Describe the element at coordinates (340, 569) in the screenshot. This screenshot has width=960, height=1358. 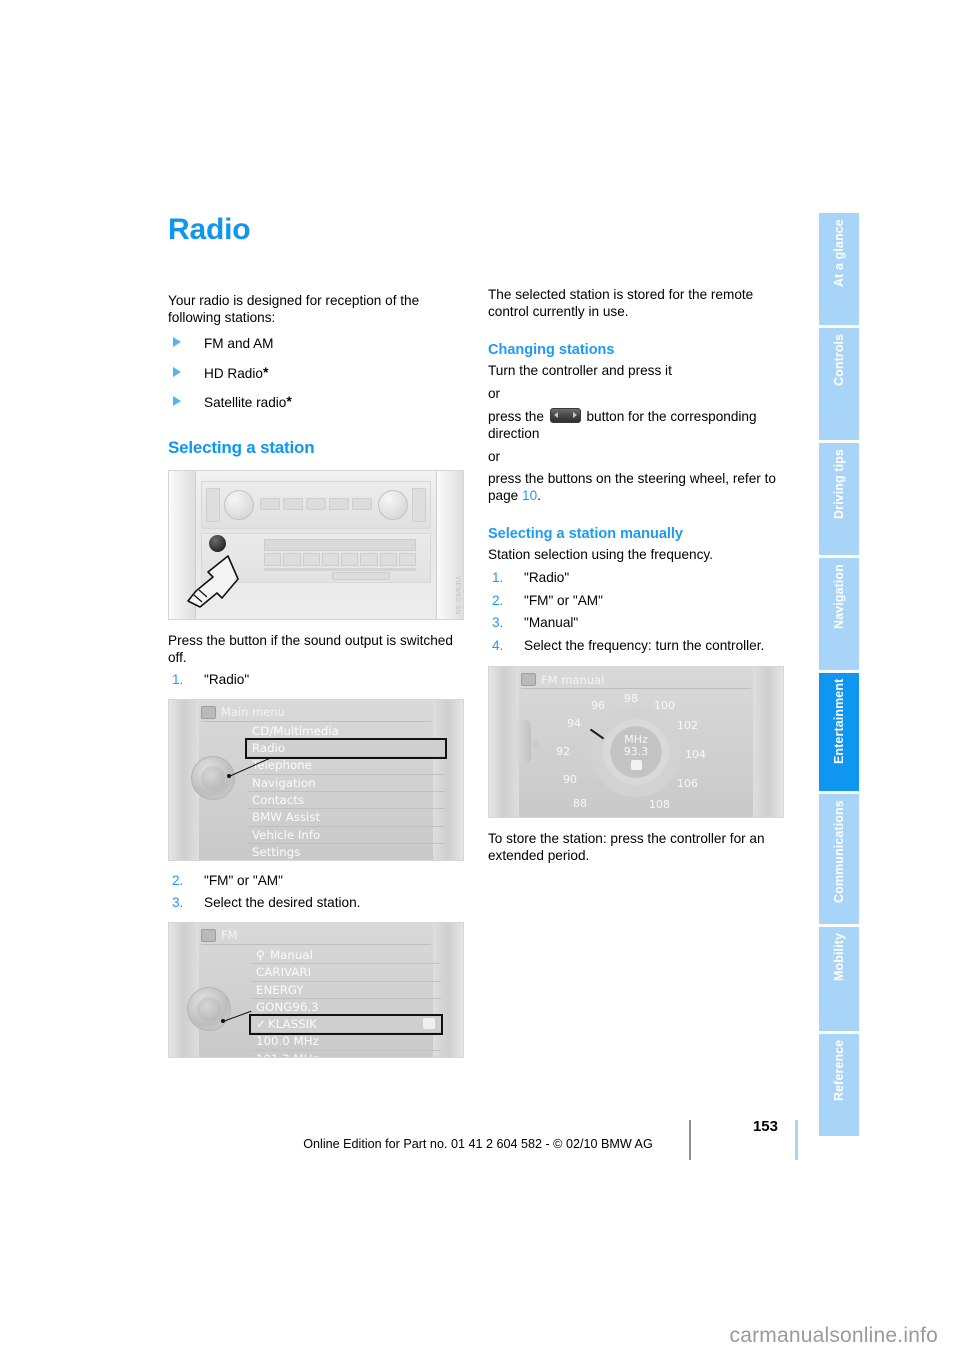
I see `radio-divider` at that location.